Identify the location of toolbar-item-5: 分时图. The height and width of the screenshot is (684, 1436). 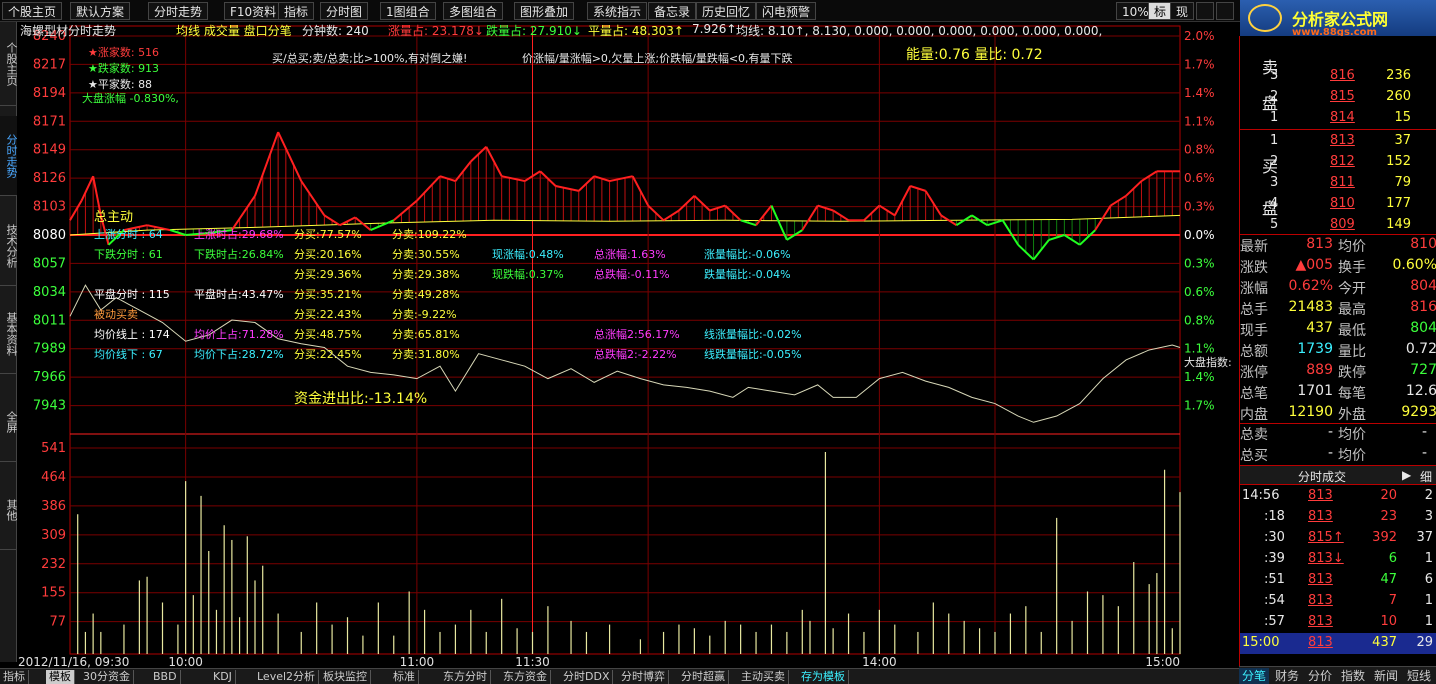
(344, 11).